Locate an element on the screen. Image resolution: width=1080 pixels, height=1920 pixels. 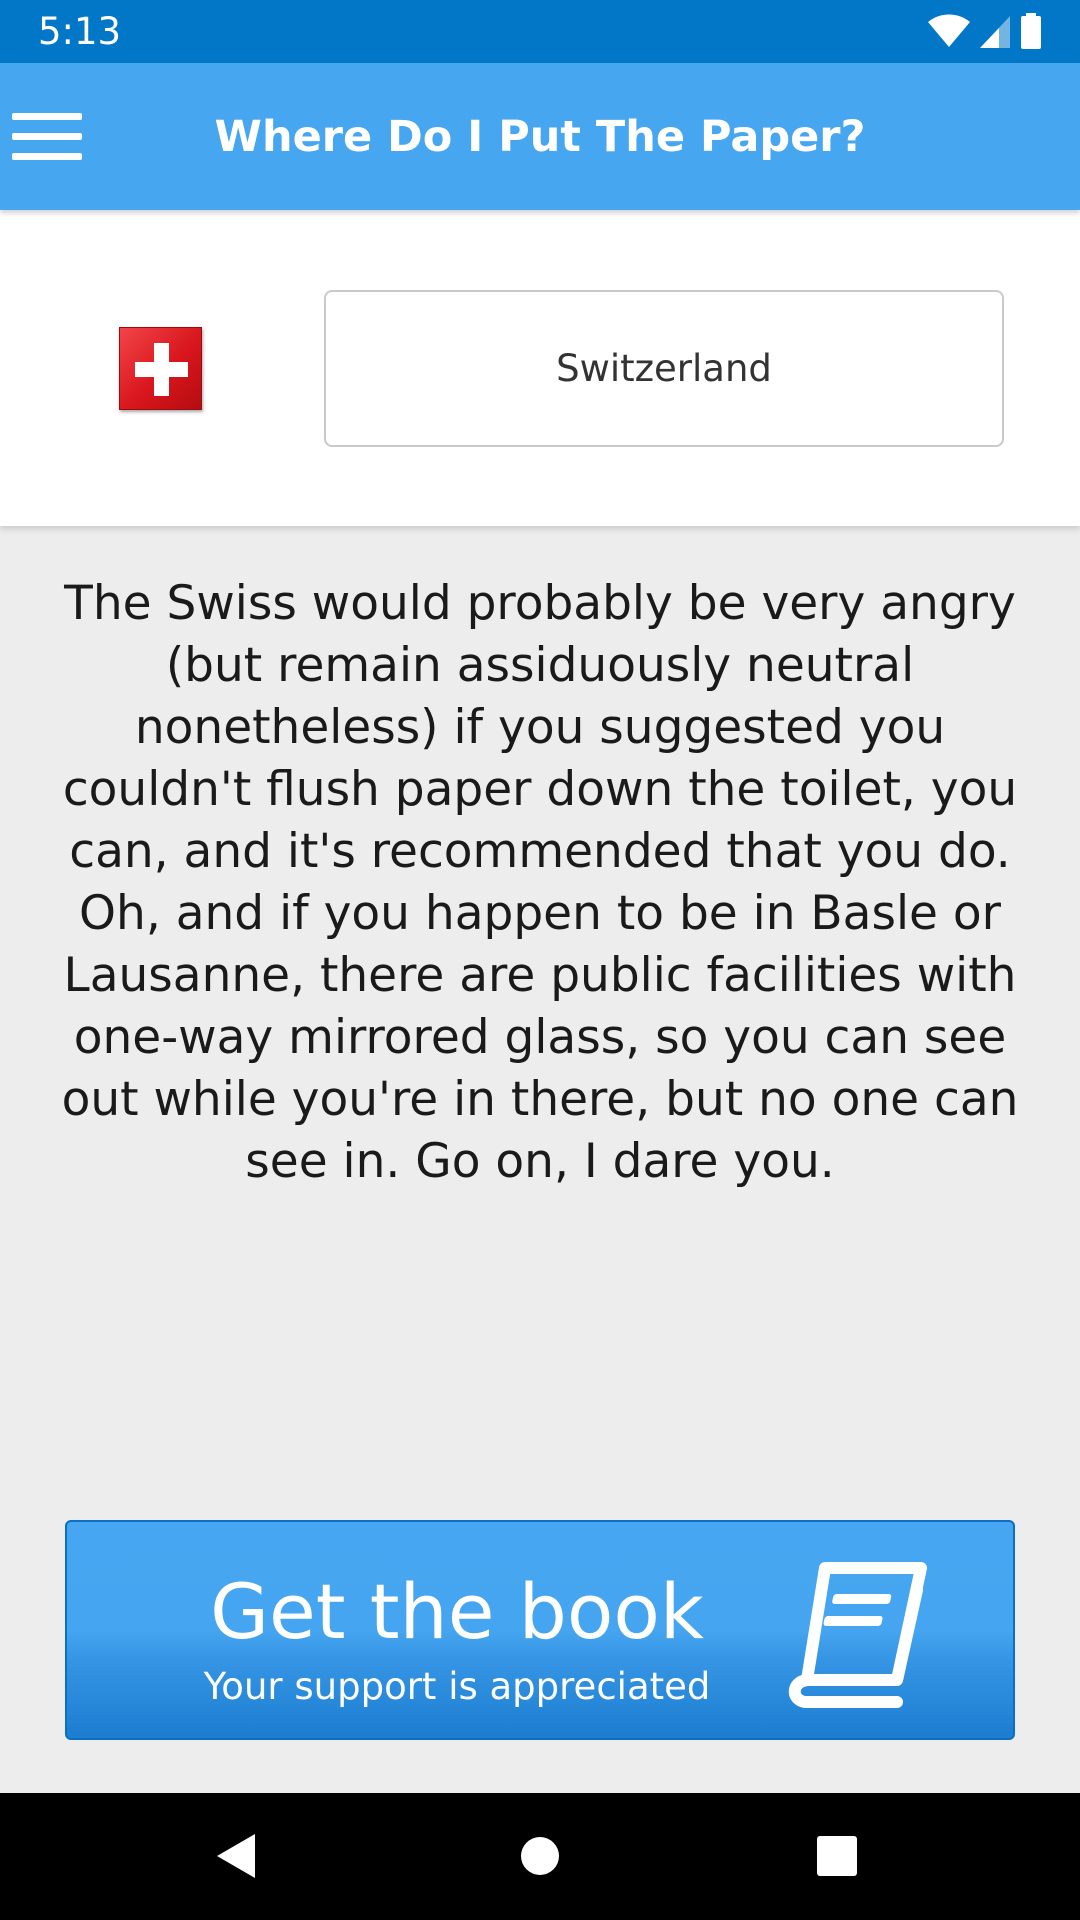
status-bar: 5:13 is located at coordinates (540, 31).